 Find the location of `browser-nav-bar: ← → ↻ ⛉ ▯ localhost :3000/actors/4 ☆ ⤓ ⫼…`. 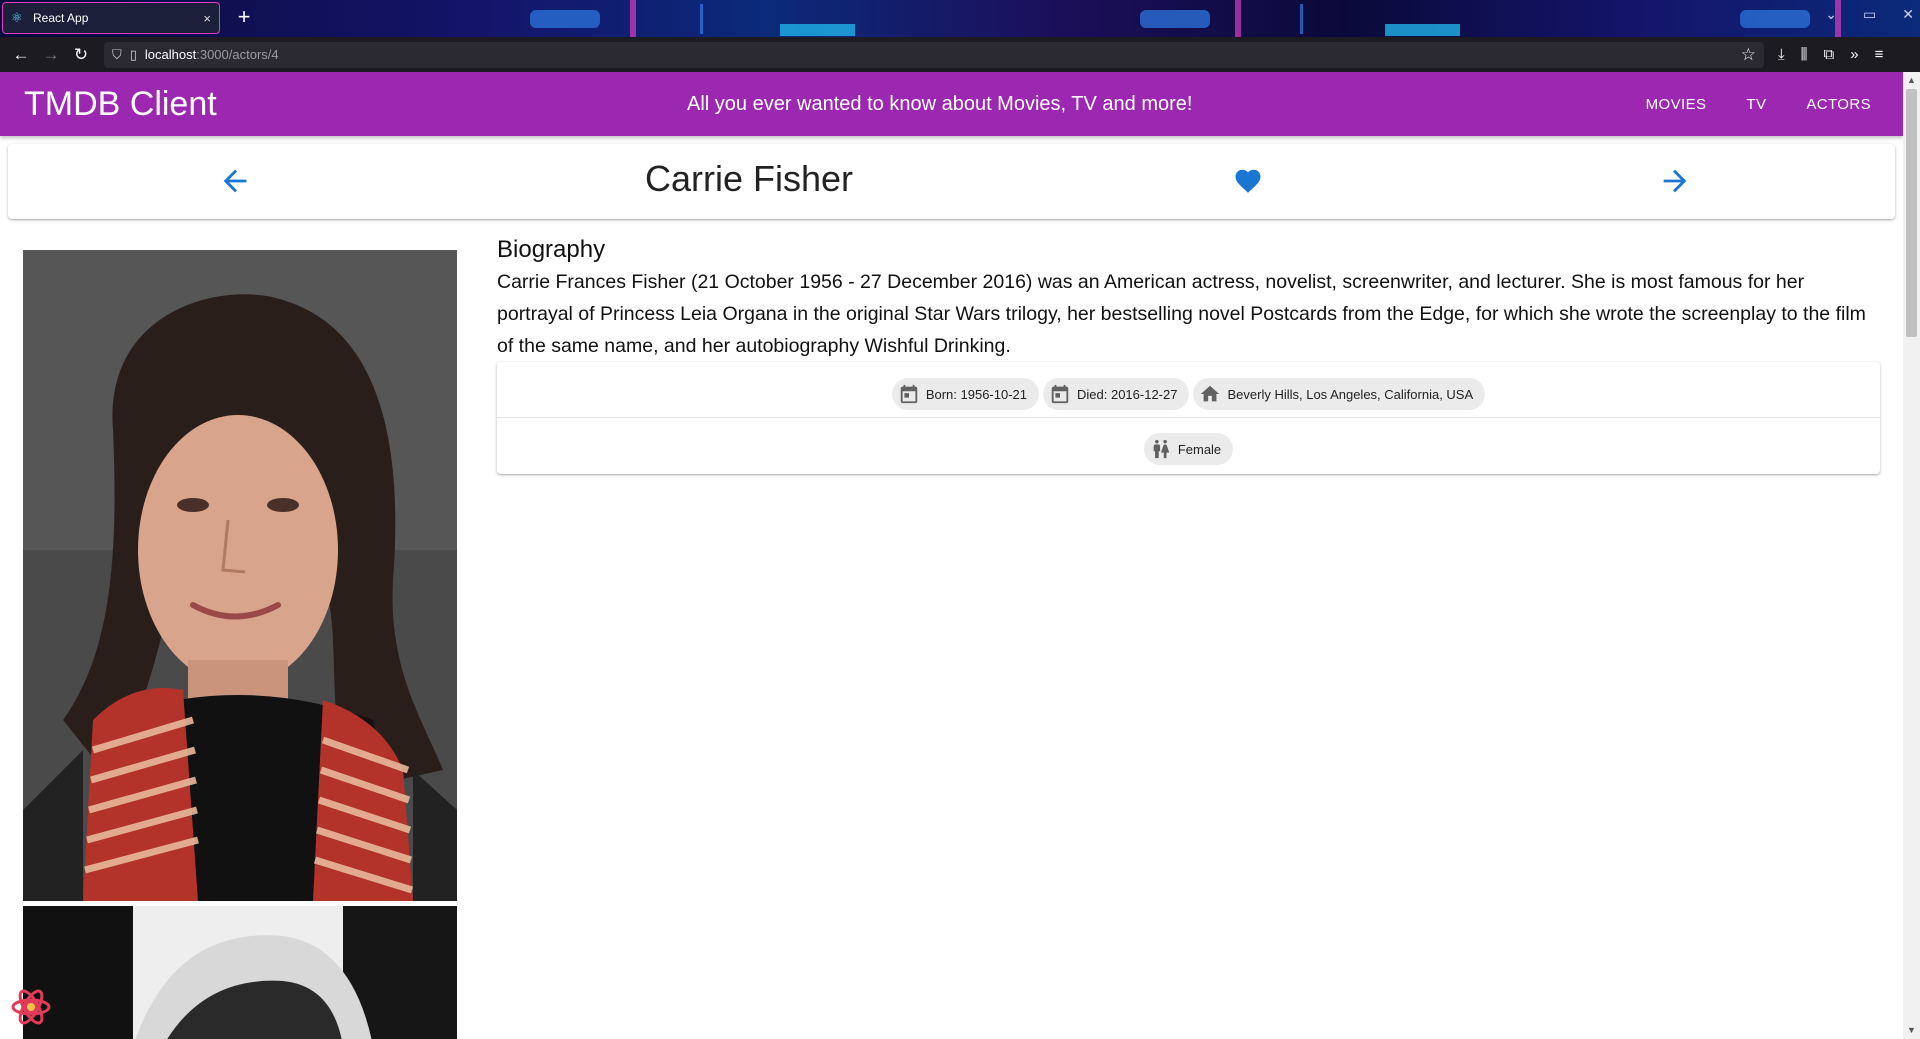

browser-nav-bar: ← → ↻ ⛉ ▯ localhost :3000/actors/4 ☆ ⤓ ⫼… is located at coordinates (960, 54).